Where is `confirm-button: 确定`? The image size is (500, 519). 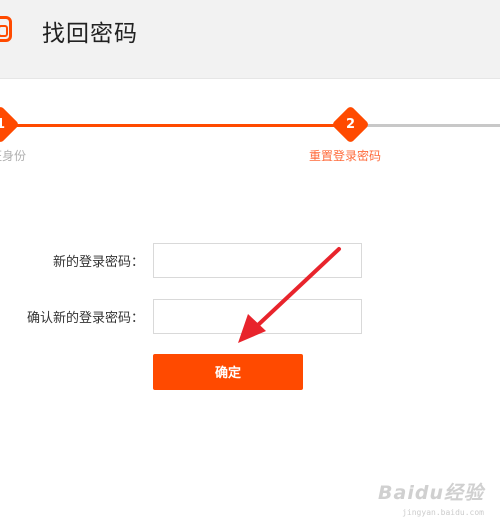
confirm-button: 确定 is located at coordinates (228, 372).